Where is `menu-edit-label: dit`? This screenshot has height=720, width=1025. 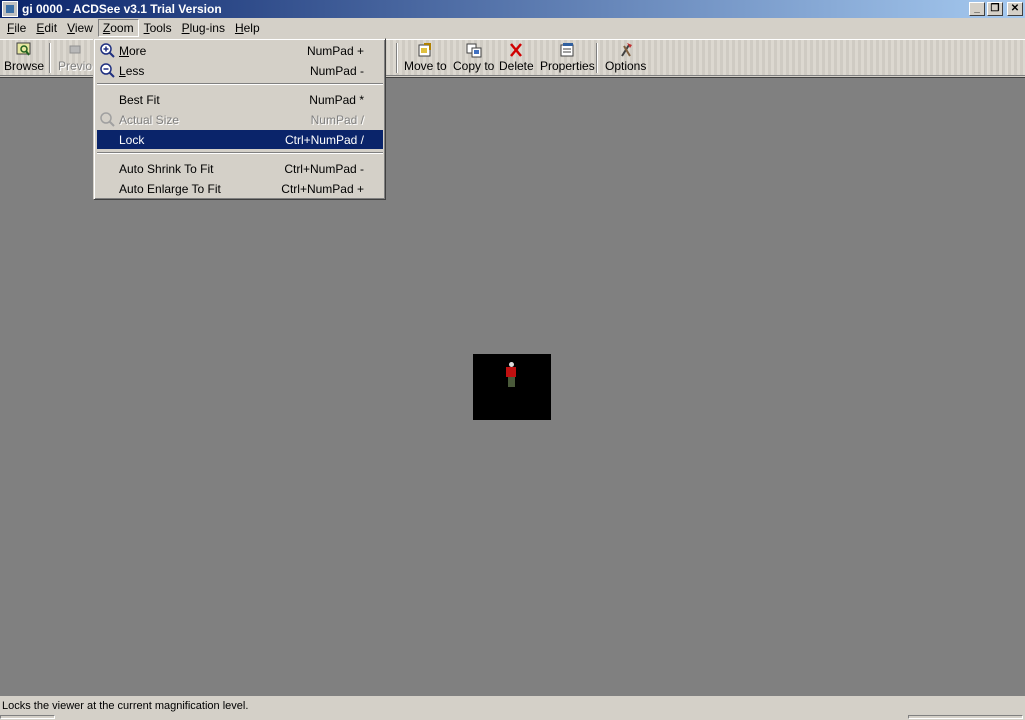 menu-edit-label: dit is located at coordinates (51, 28).